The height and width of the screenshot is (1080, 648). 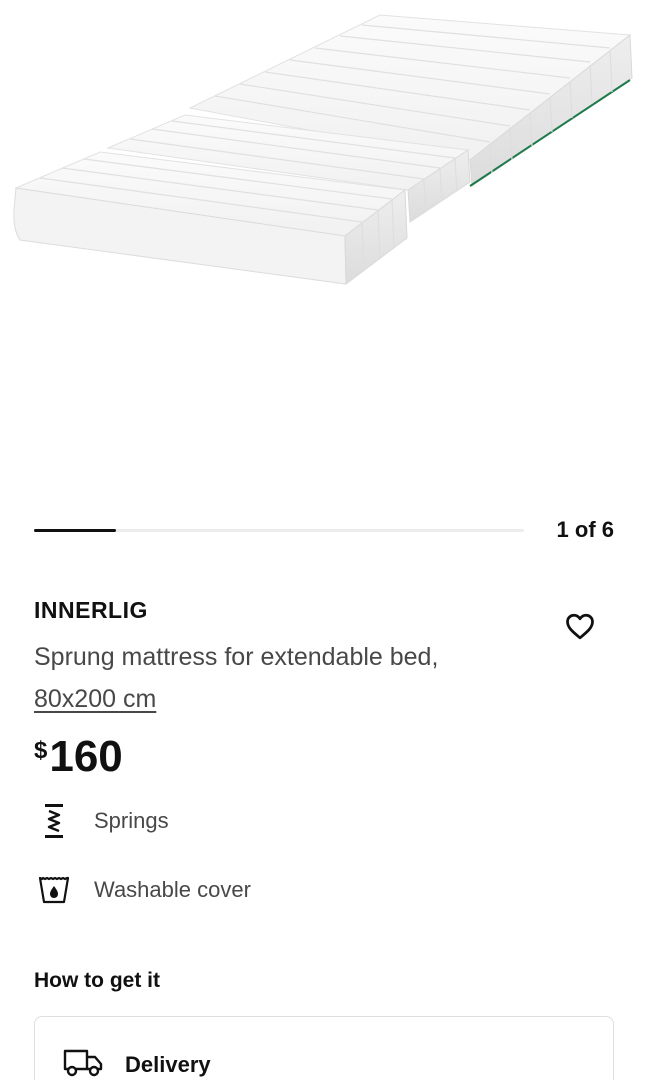 I want to click on springs-icon, so click(x=54, y=821).